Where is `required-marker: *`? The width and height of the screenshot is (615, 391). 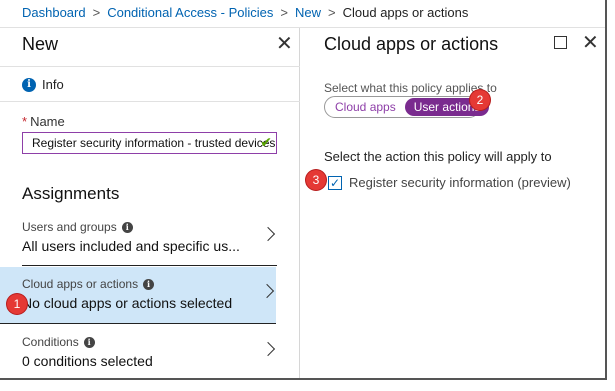 required-marker: * is located at coordinates (25, 121).